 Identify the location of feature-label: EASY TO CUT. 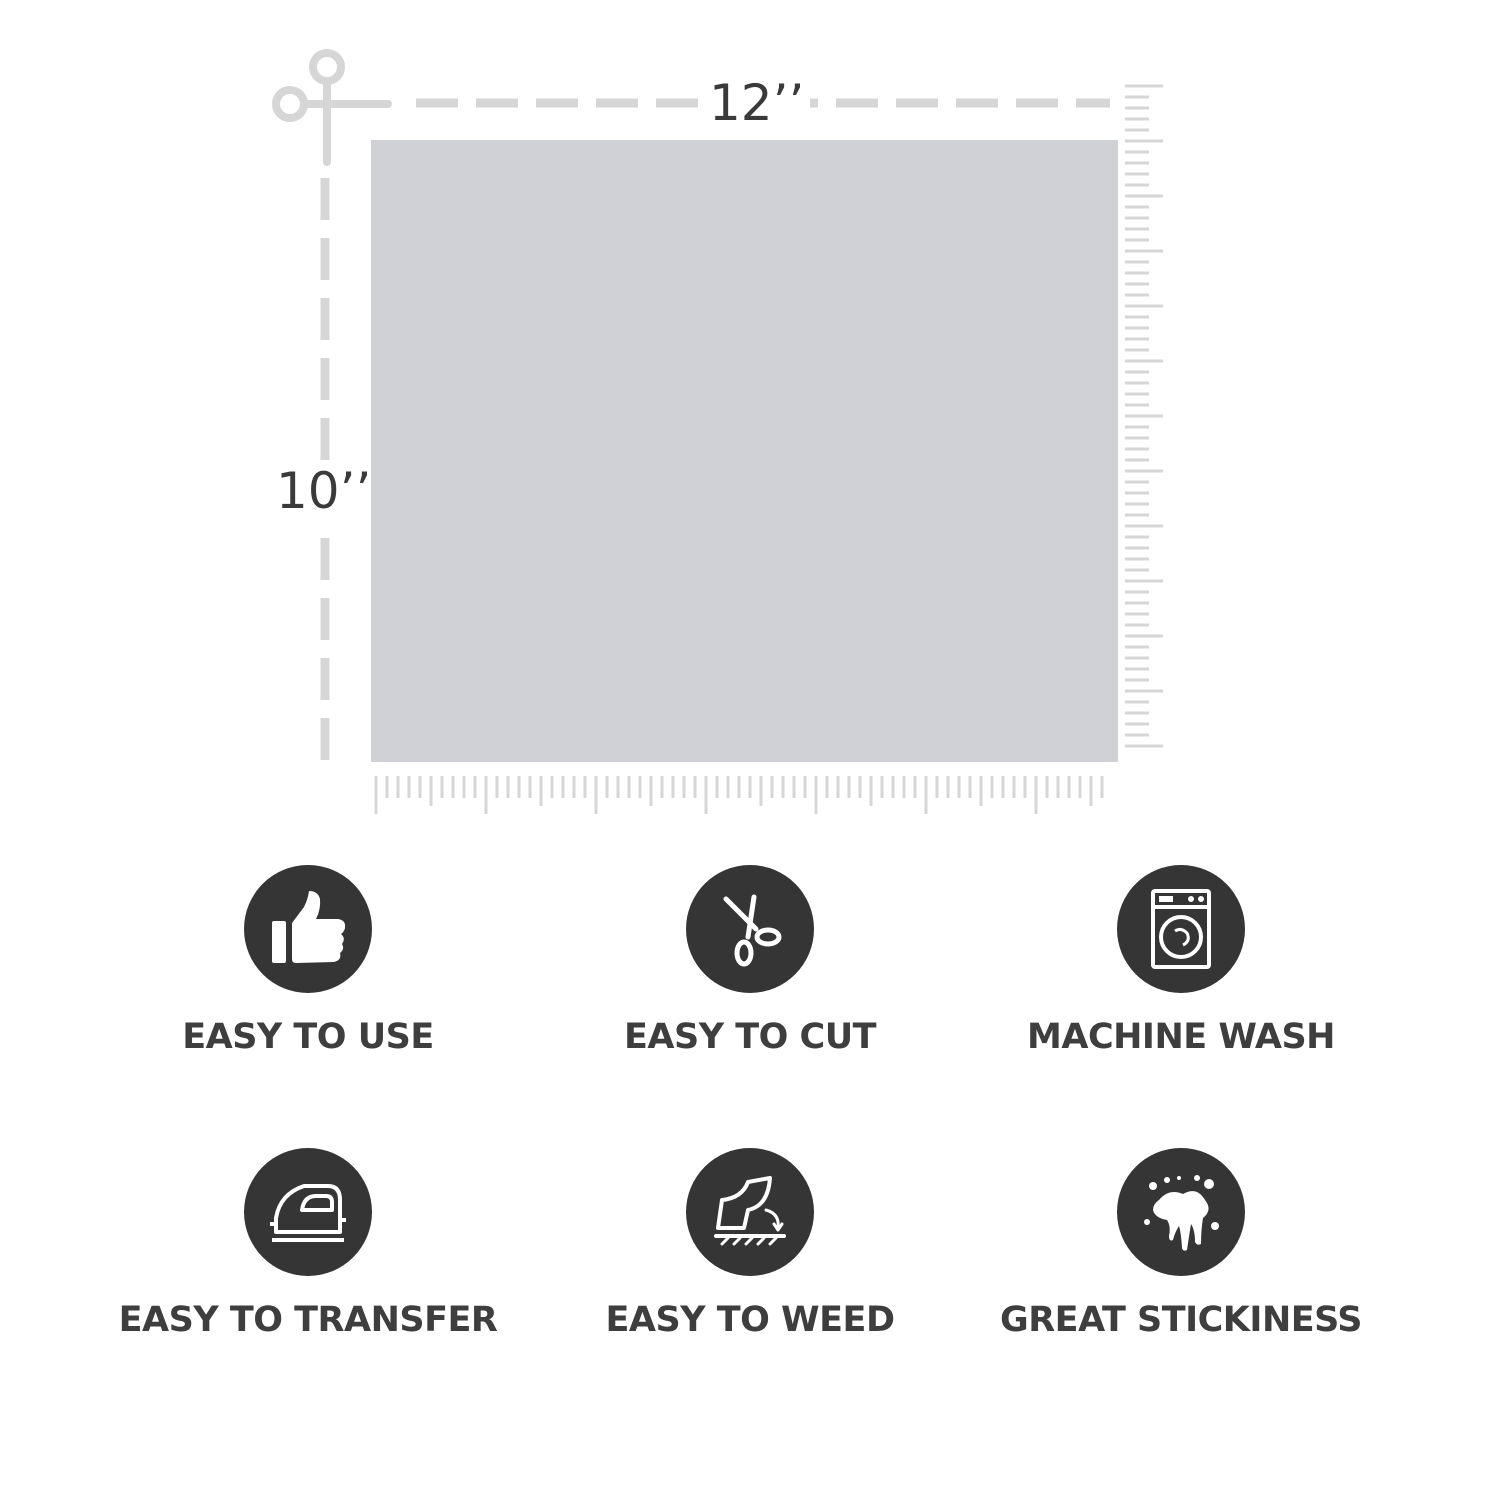
(750, 1037).